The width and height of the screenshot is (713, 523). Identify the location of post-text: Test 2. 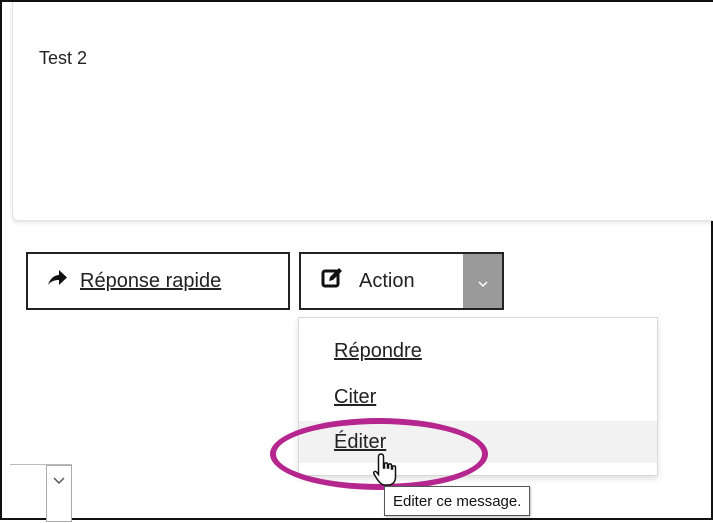
(63, 58).